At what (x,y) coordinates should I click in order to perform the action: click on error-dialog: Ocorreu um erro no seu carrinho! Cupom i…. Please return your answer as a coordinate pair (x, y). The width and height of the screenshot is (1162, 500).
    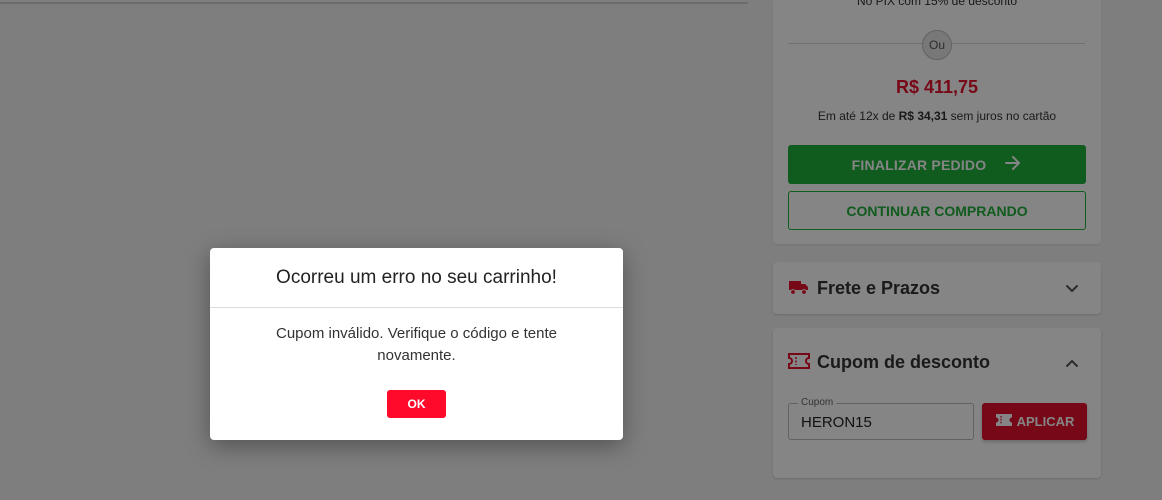
    Looking at the image, I should click on (416, 344).